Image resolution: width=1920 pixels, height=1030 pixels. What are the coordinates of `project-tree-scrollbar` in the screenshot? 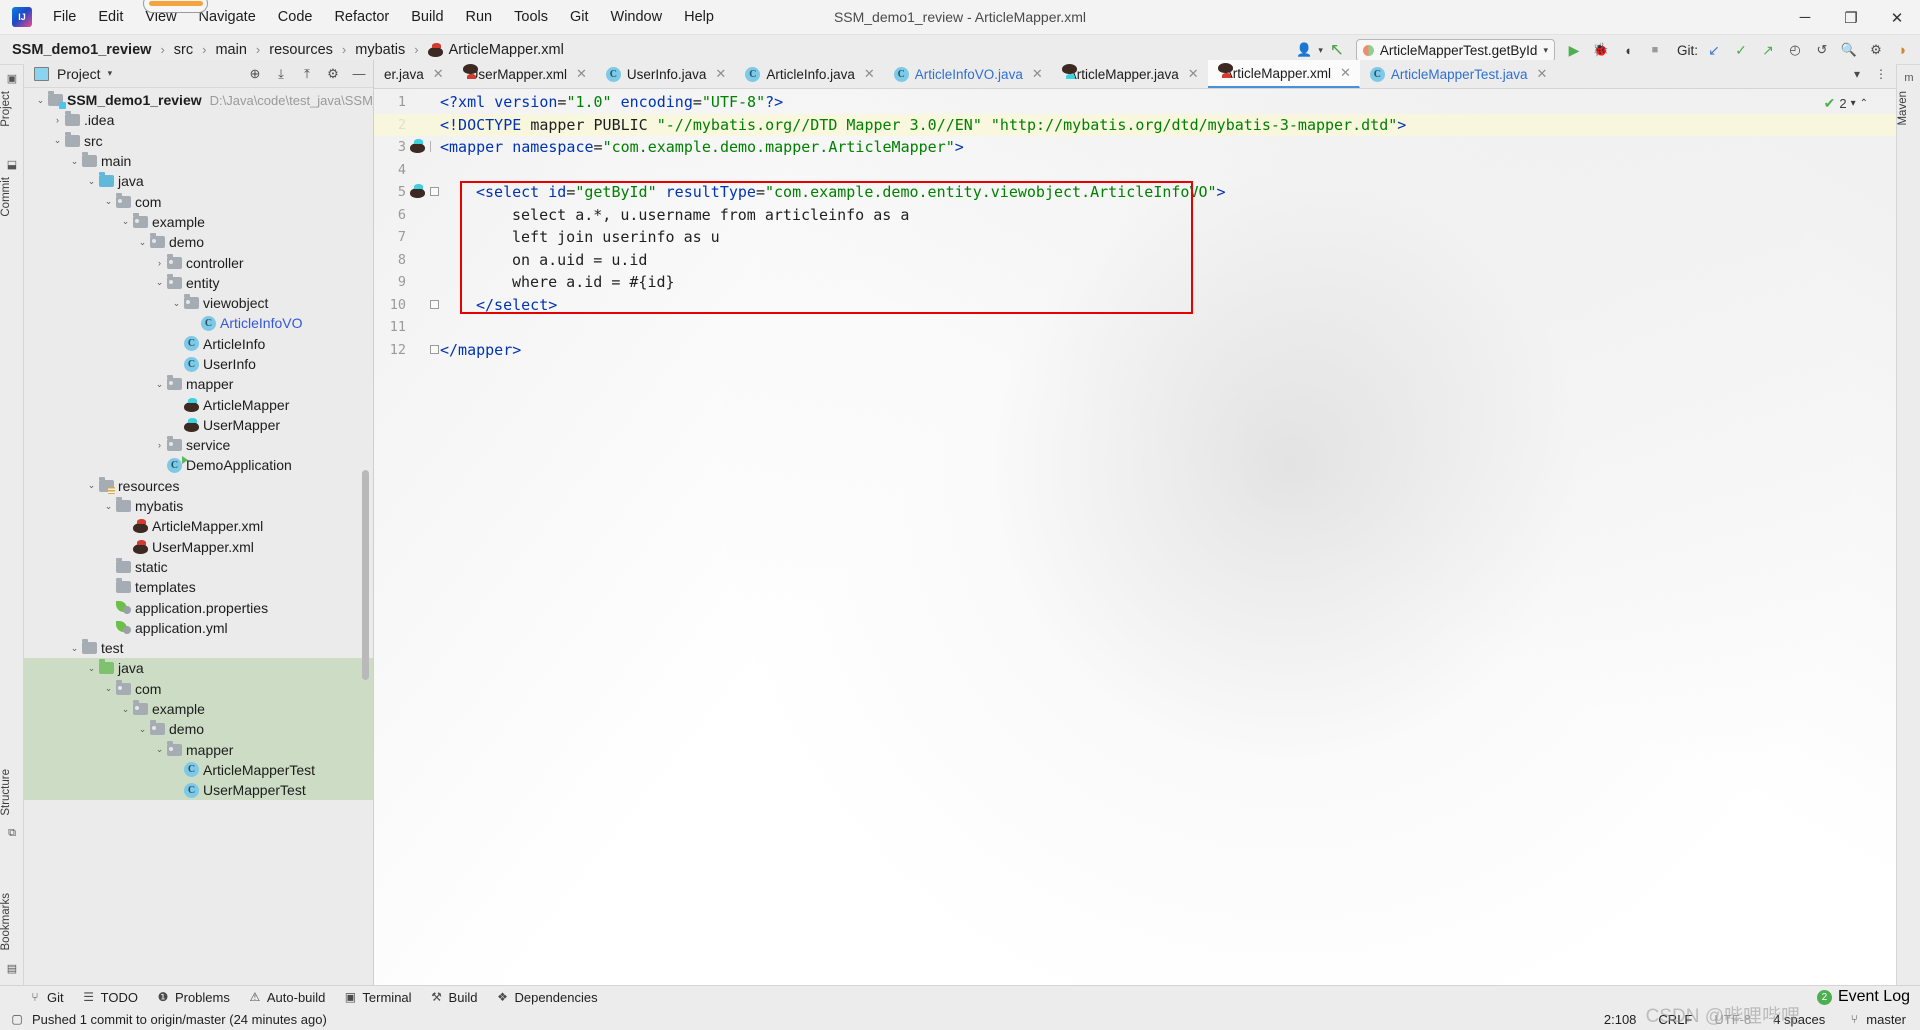 It's located at (365, 575).